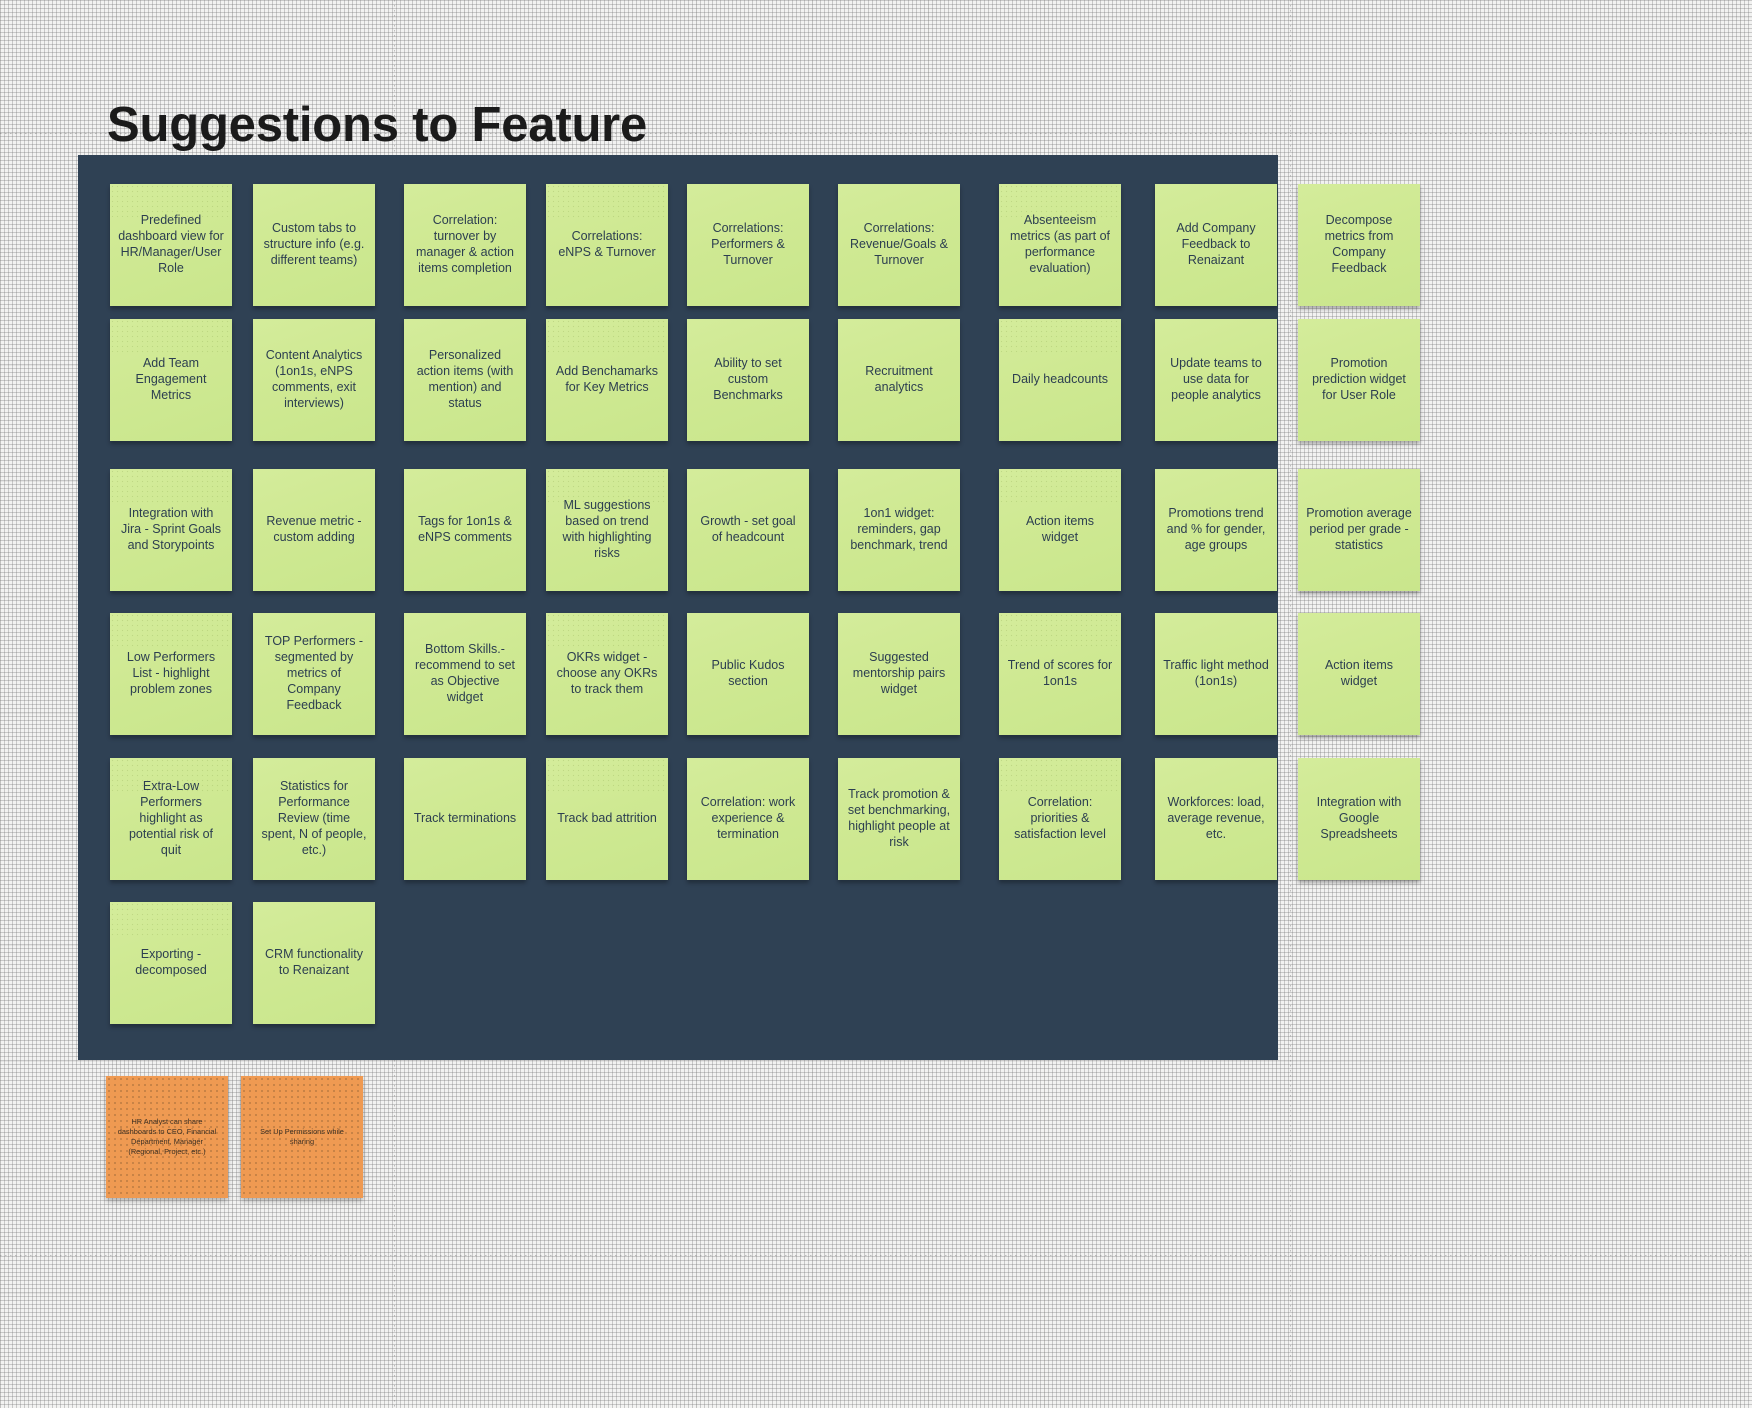  I want to click on sticky-note-text: Add Team Engagement Metrics, so click(171, 379).